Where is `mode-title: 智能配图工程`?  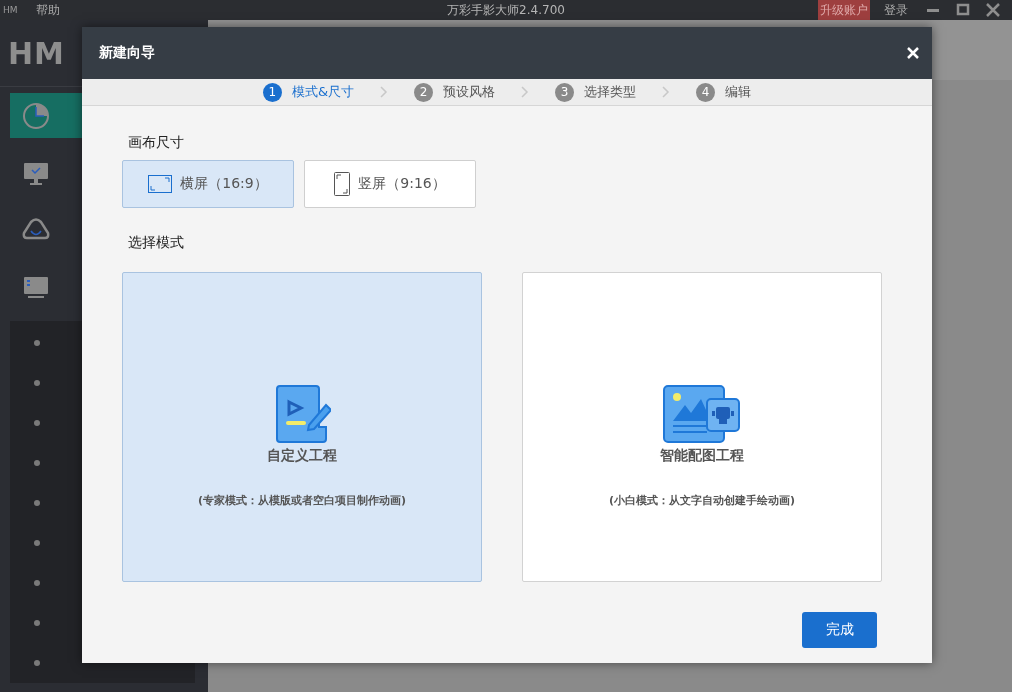
mode-title: 智能配图工程 is located at coordinates (702, 456).